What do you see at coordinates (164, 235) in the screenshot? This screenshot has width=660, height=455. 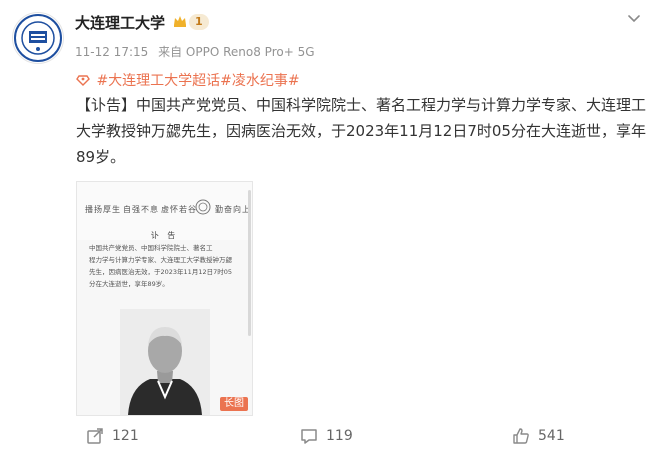 I see `obituary-title: 讣 告` at bounding box center [164, 235].